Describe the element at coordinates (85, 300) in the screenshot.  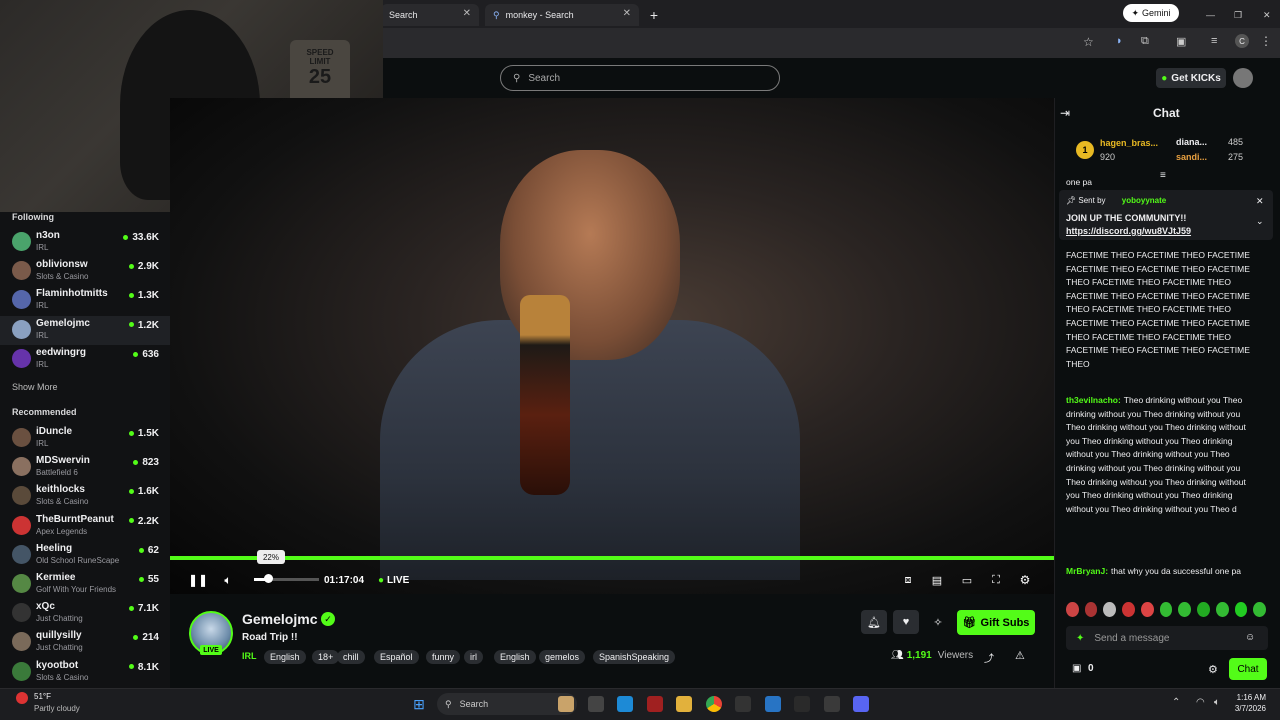
I see `sidebar-channel: Flaminhotmitts IRL 1.3K` at that location.